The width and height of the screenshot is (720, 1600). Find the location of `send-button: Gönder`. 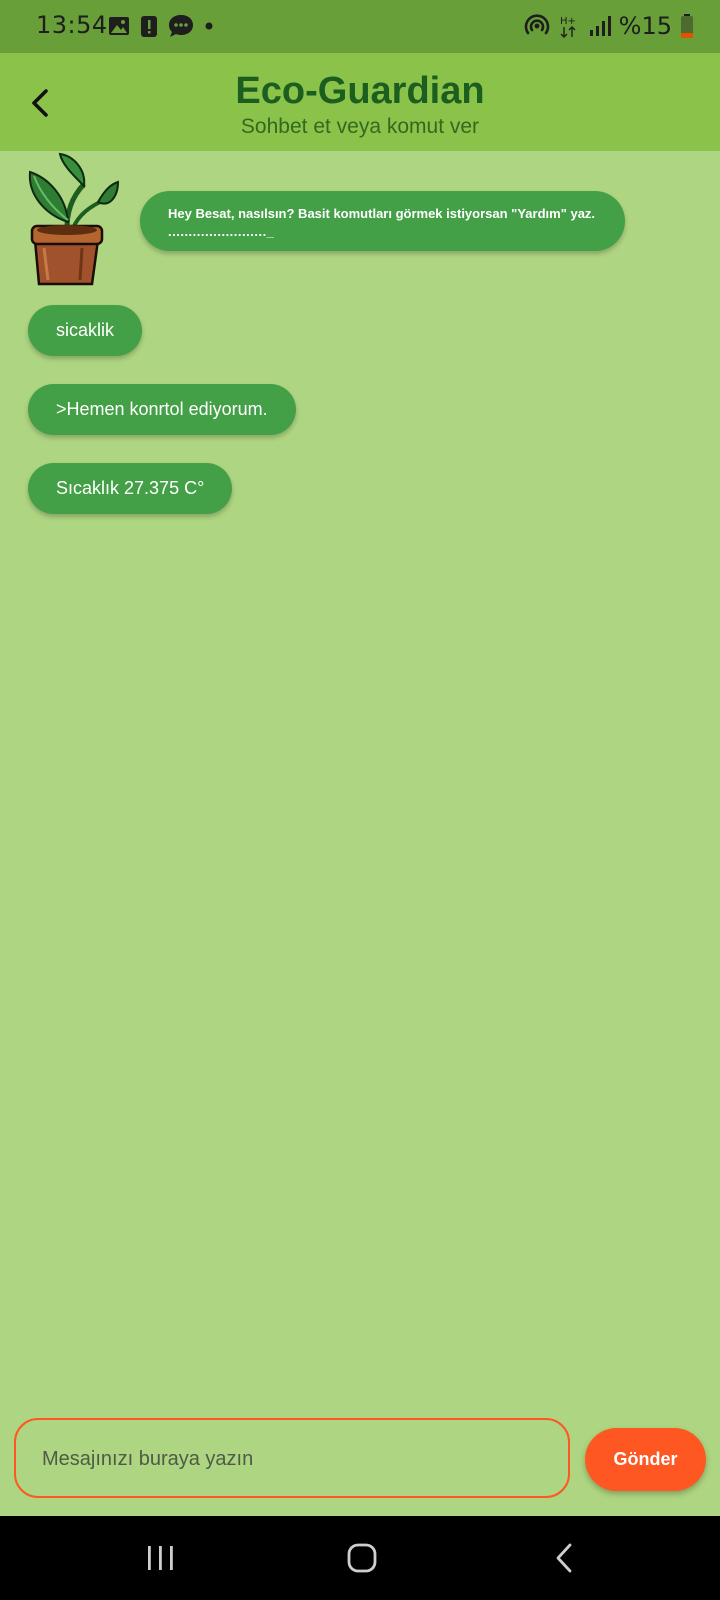

send-button: Gönder is located at coordinates (645, 1459).